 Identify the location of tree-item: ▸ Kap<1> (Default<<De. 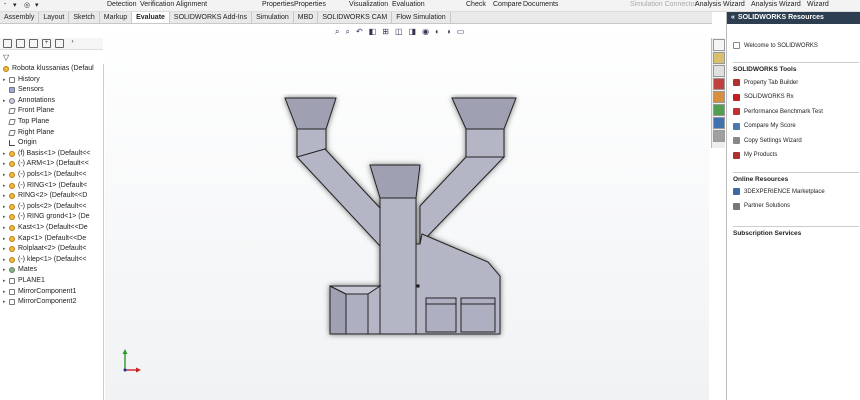
(44, 239).